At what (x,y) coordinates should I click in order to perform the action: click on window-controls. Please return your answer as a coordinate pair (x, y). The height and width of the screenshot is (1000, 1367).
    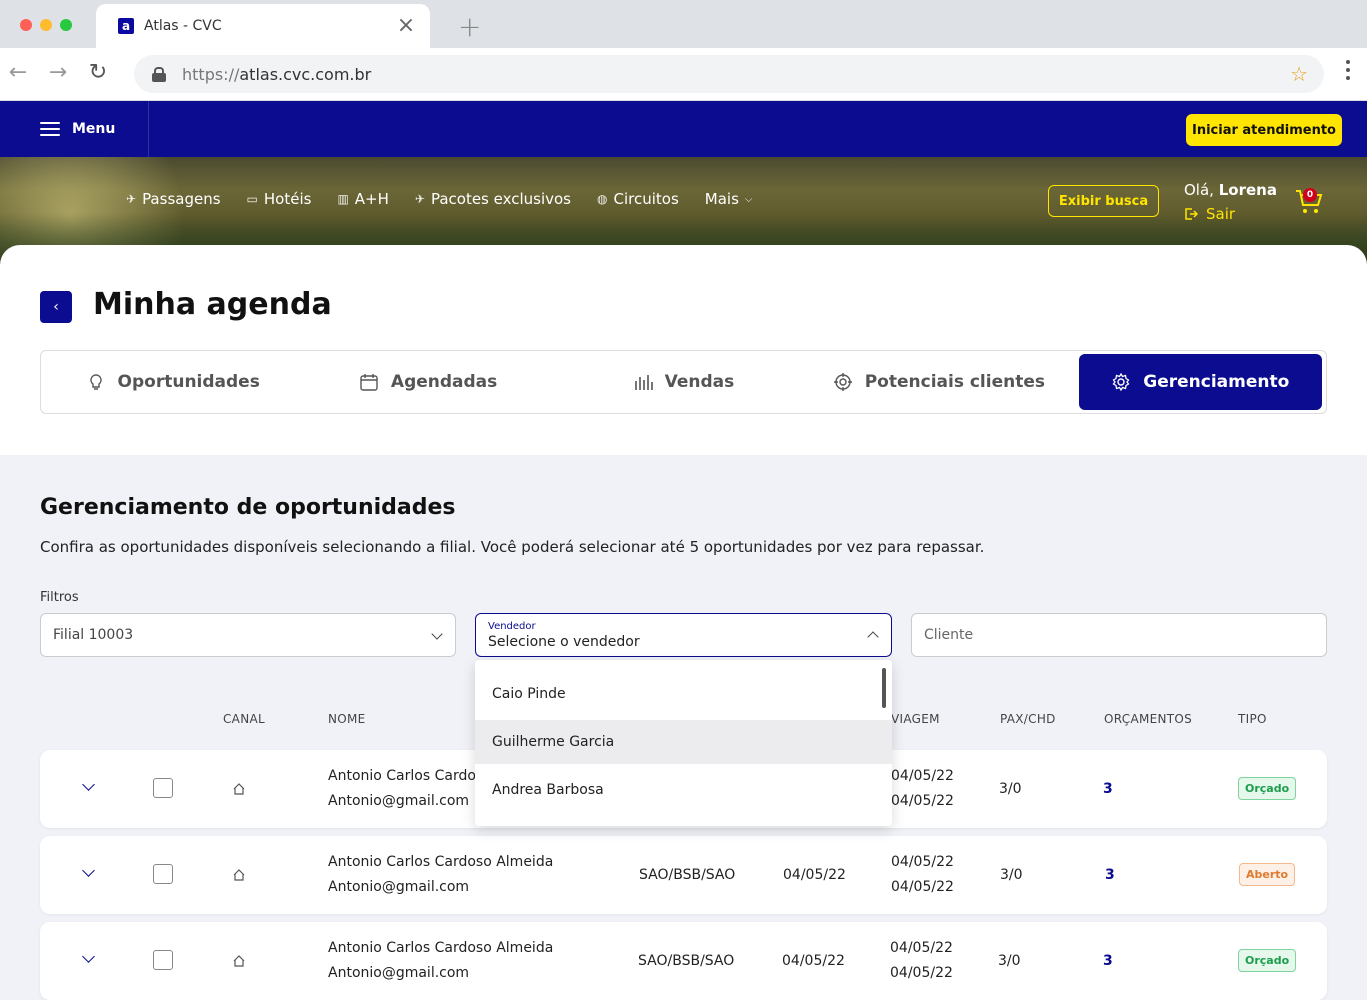
    Looking at the image, I should click on (46, 25).